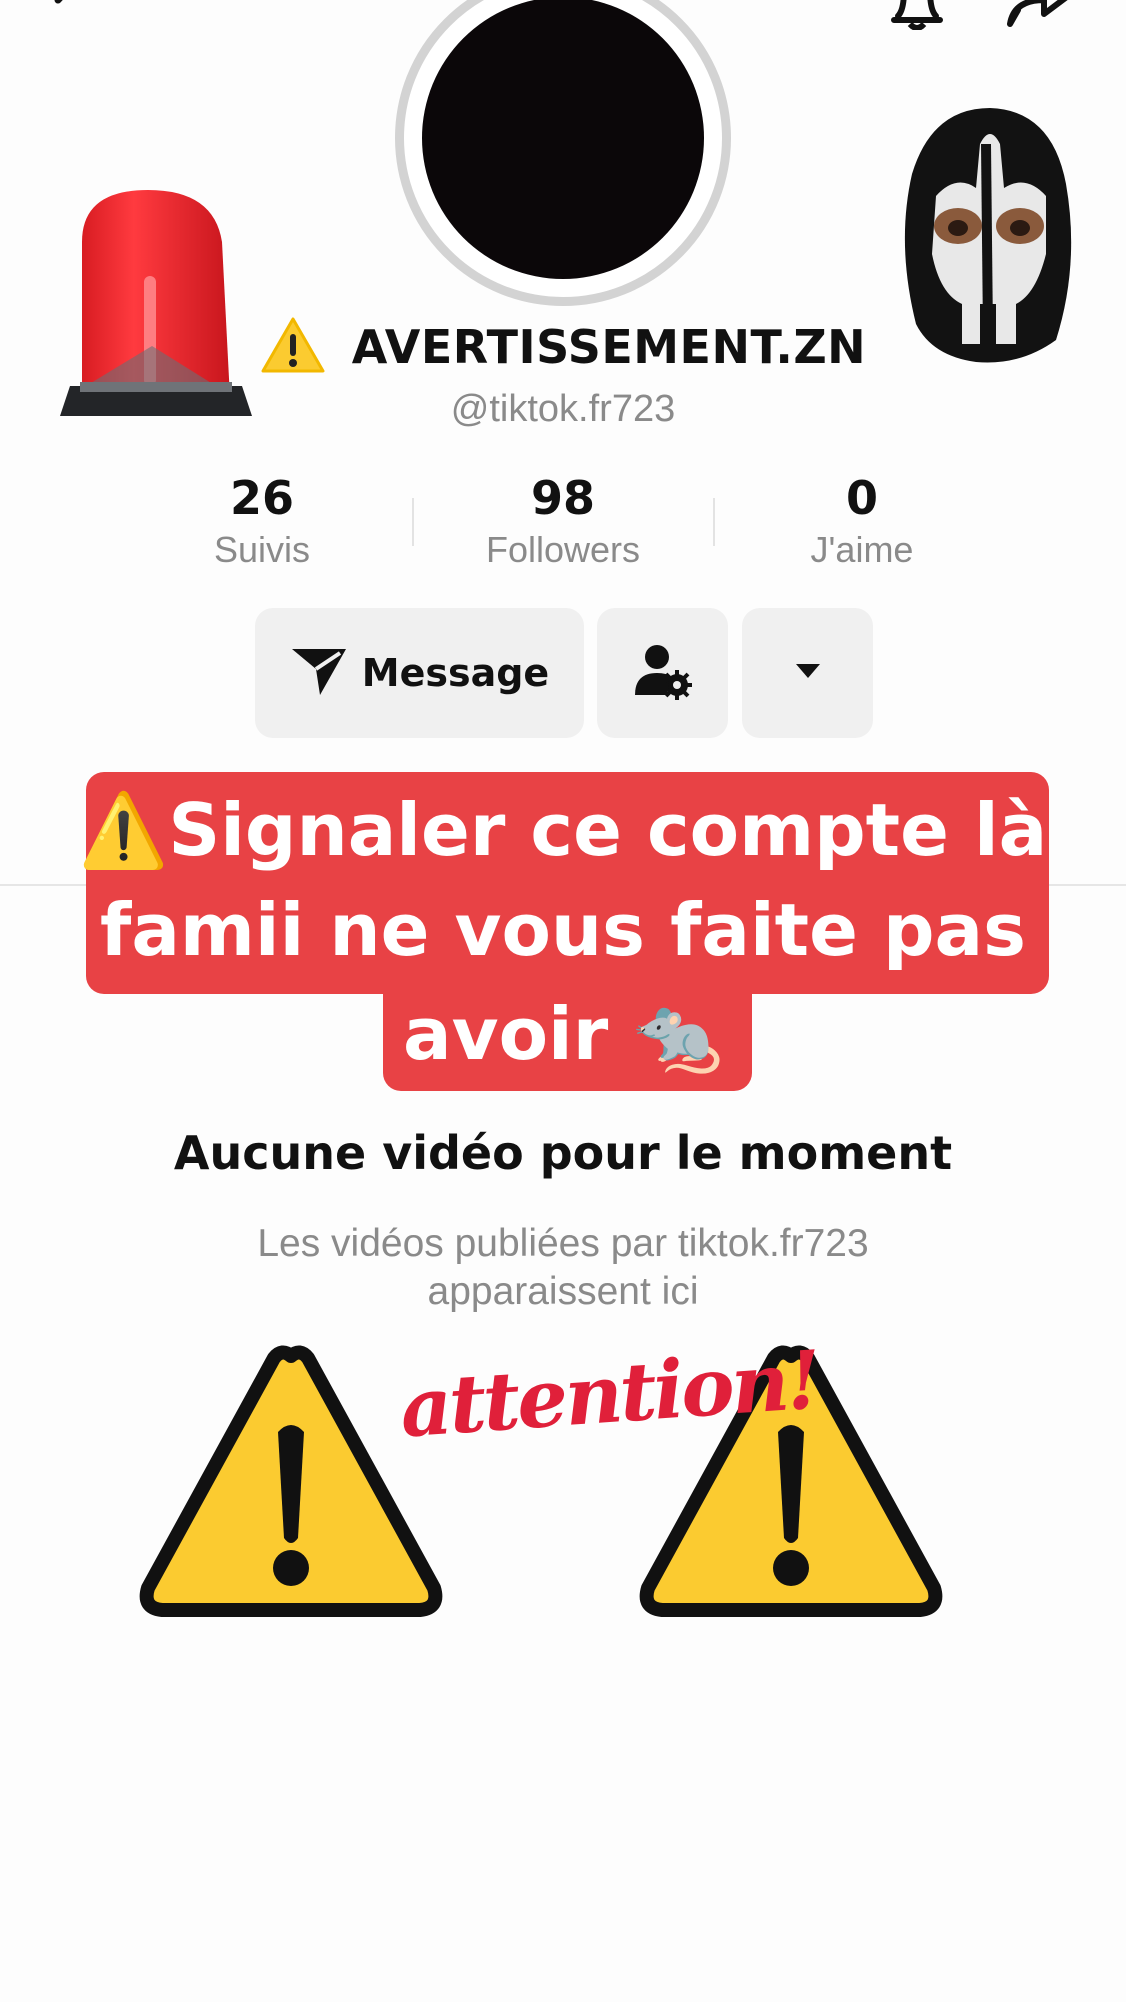 Image resolution: width=1126 pixels, height=2002 pixels. I want to click on bell-icon, so click(918, 17).